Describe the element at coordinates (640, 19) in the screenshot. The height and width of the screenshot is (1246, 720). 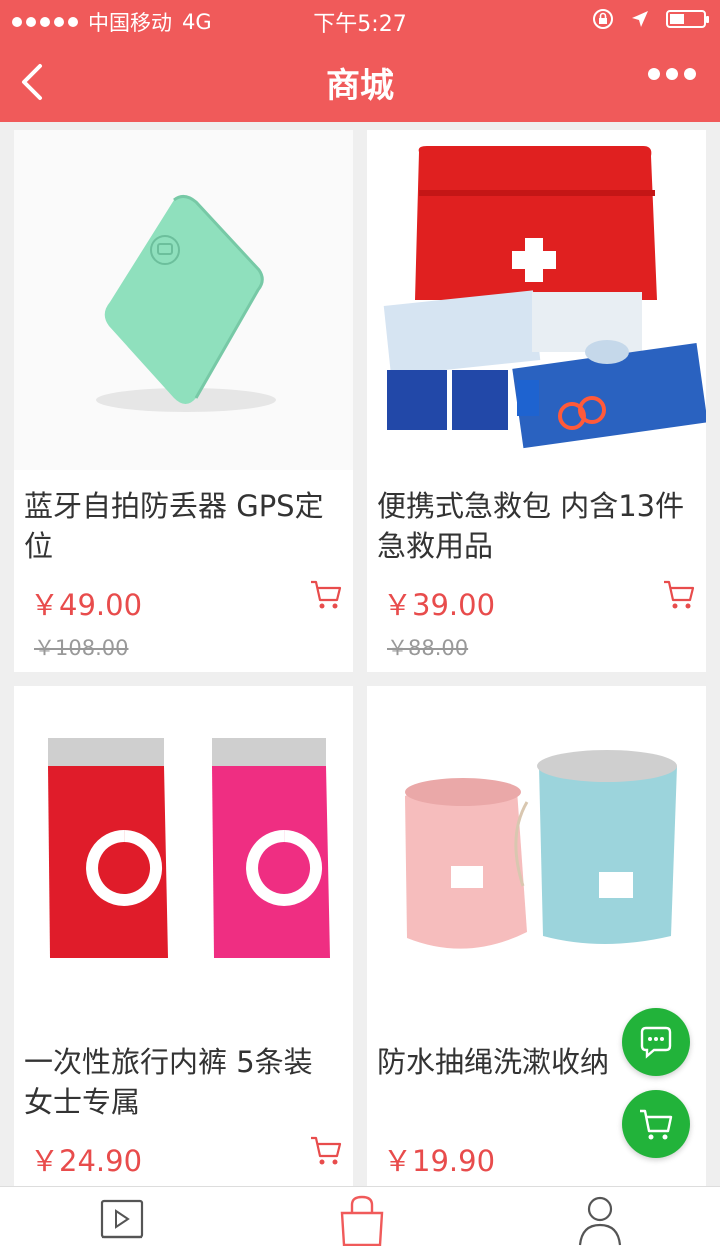
I see `location-icon` at that location.